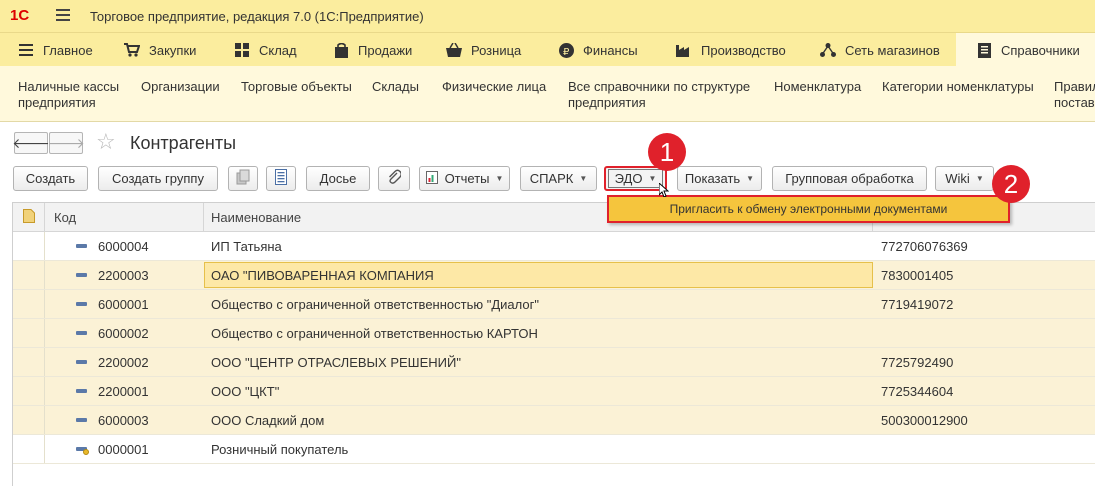 The width and height of the screenshot is (1095, 486). I want to click on column-code-header: Код, so click(124, 217).